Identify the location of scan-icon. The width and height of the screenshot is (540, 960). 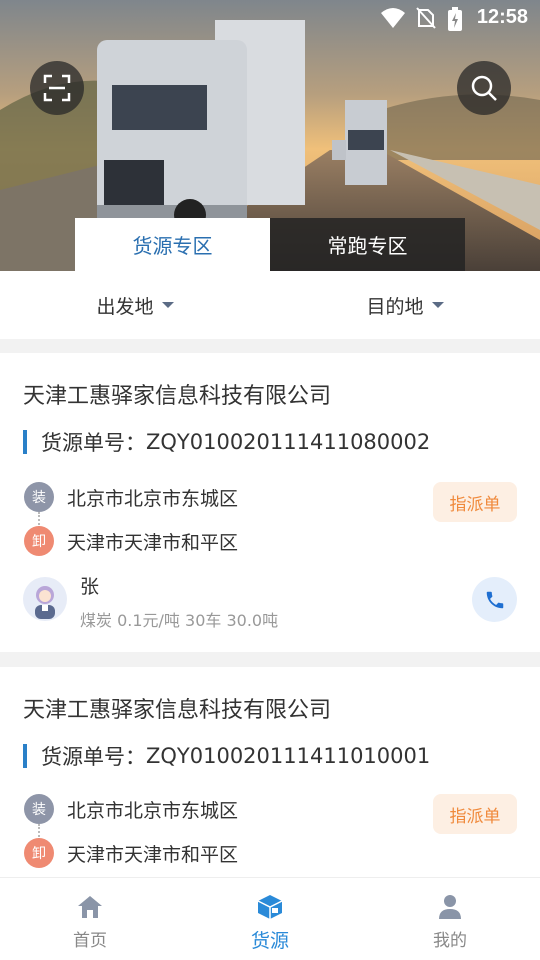
(57, 88).